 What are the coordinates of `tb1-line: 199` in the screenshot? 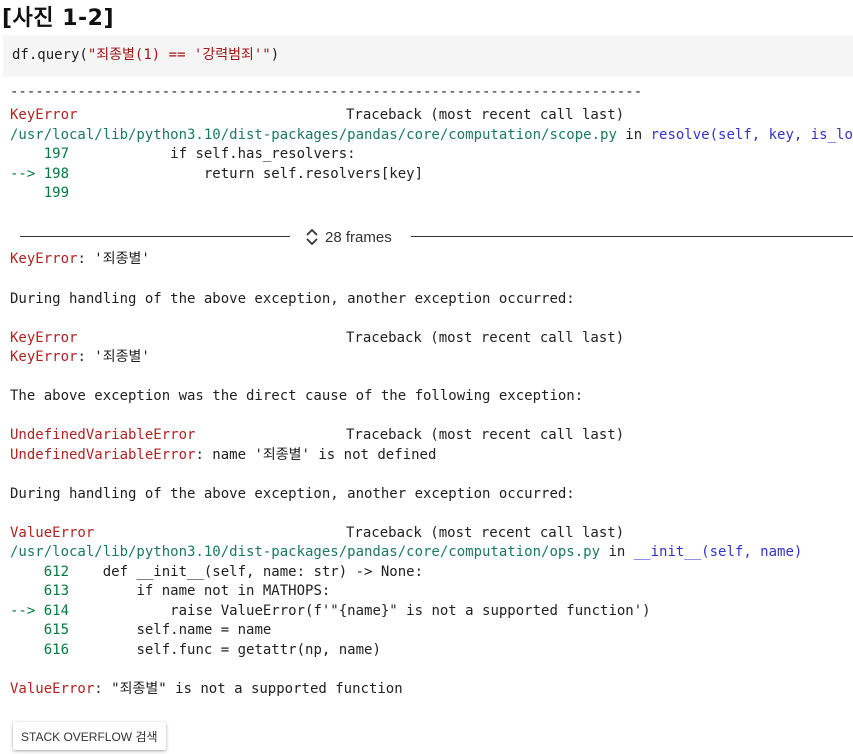 It's located at (39, 194).